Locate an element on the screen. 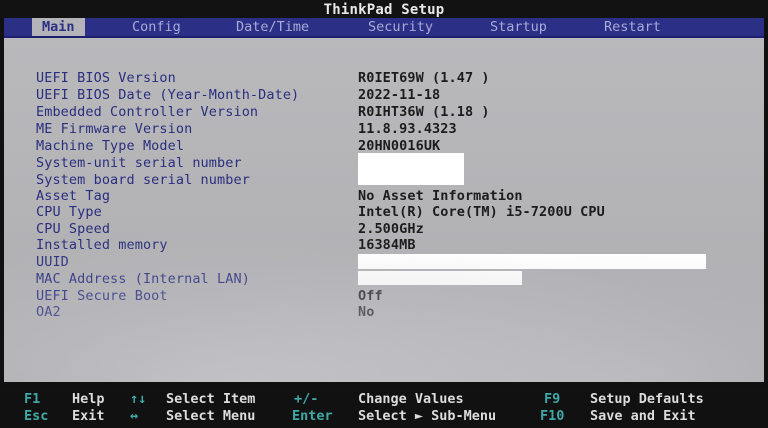  row-label: Installed memory is located at coordinates (102, 245).